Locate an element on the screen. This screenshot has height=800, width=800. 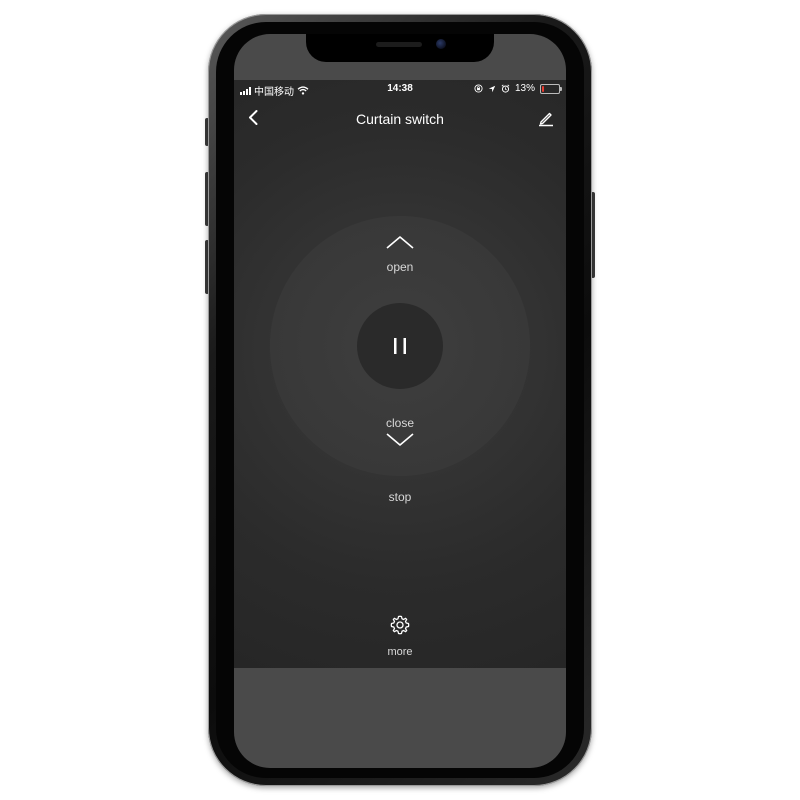
more-label: more is located at coordinates (400, 652).